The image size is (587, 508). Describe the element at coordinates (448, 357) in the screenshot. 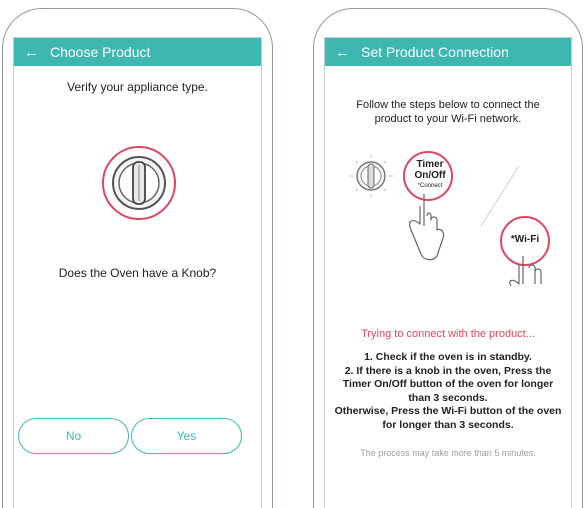

I see `step-1: 1. Check if the oven is in standby.` at that location.